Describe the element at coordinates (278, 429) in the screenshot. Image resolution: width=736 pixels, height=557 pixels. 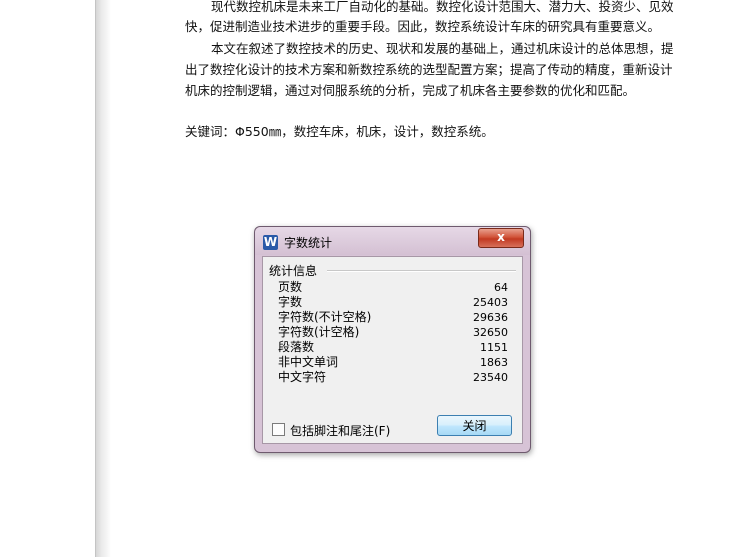
I see `include-footnotes-checkbox` at that location.